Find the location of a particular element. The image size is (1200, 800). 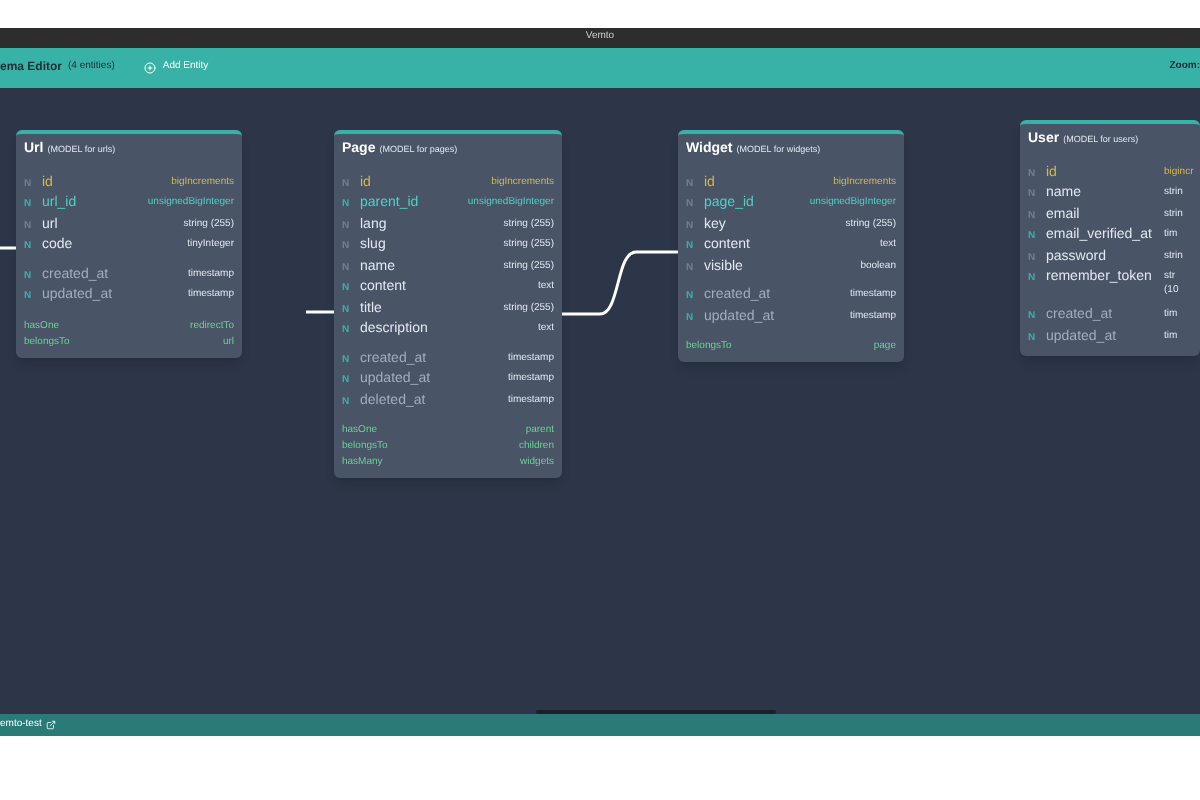

scrollbar is located at coordinates (656, 712).